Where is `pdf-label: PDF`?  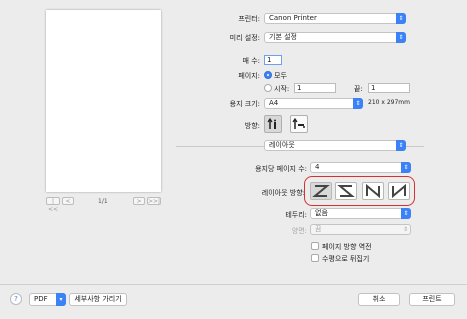
pdf-label: PDF is located at coordinates (41, 299).